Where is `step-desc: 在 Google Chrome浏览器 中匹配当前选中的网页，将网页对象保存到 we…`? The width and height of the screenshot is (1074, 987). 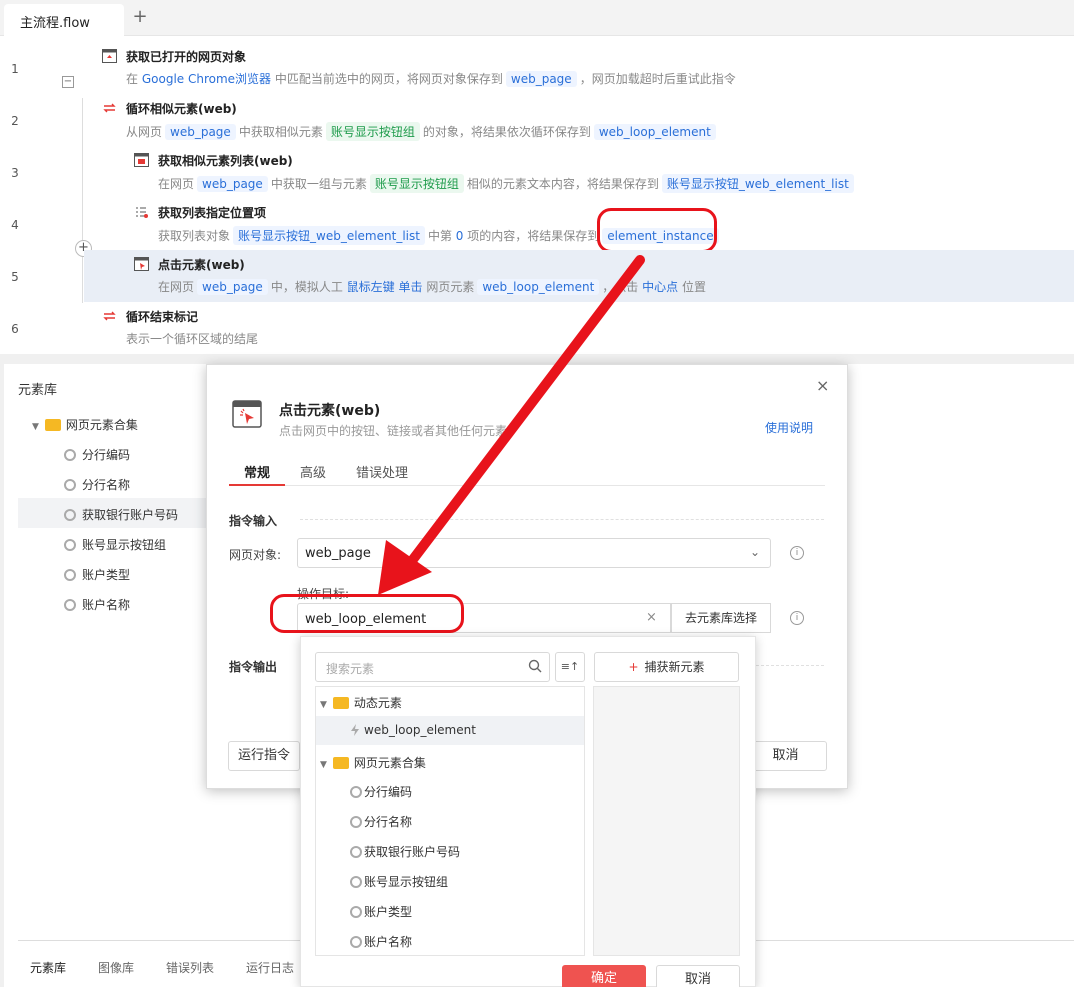
step-desc: 在 Google Chrome浏览器 中匹配当前选中的网页，将网页对象保存到 we… is located at coordinates (431, 79).